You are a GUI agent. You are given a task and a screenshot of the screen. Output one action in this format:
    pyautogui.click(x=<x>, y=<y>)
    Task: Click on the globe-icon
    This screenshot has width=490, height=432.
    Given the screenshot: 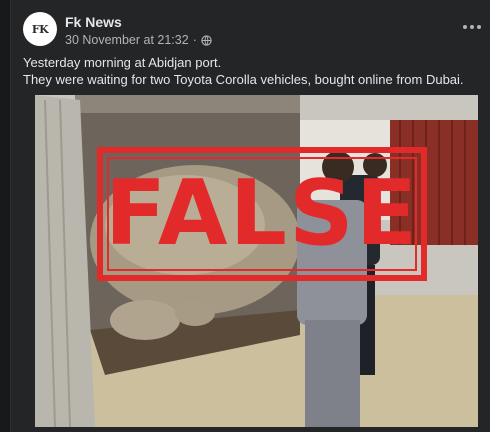 What is the action you would take?
    pyautogui.click(x=206, y=40)
    